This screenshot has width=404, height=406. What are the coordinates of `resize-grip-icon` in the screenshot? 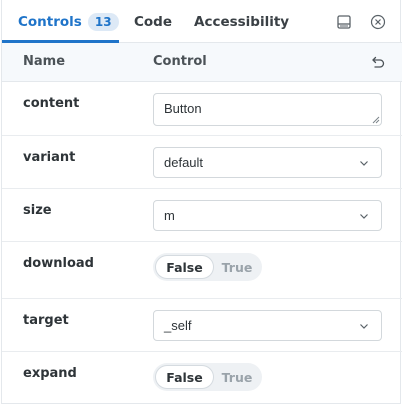 It's located at (376, 120).